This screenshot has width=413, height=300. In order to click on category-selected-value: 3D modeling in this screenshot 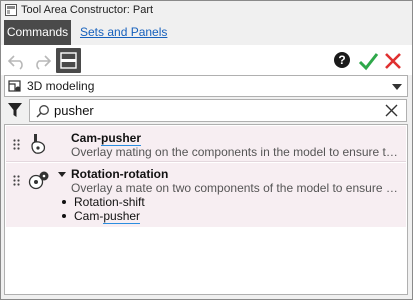, I will do `click(61, 86)`.